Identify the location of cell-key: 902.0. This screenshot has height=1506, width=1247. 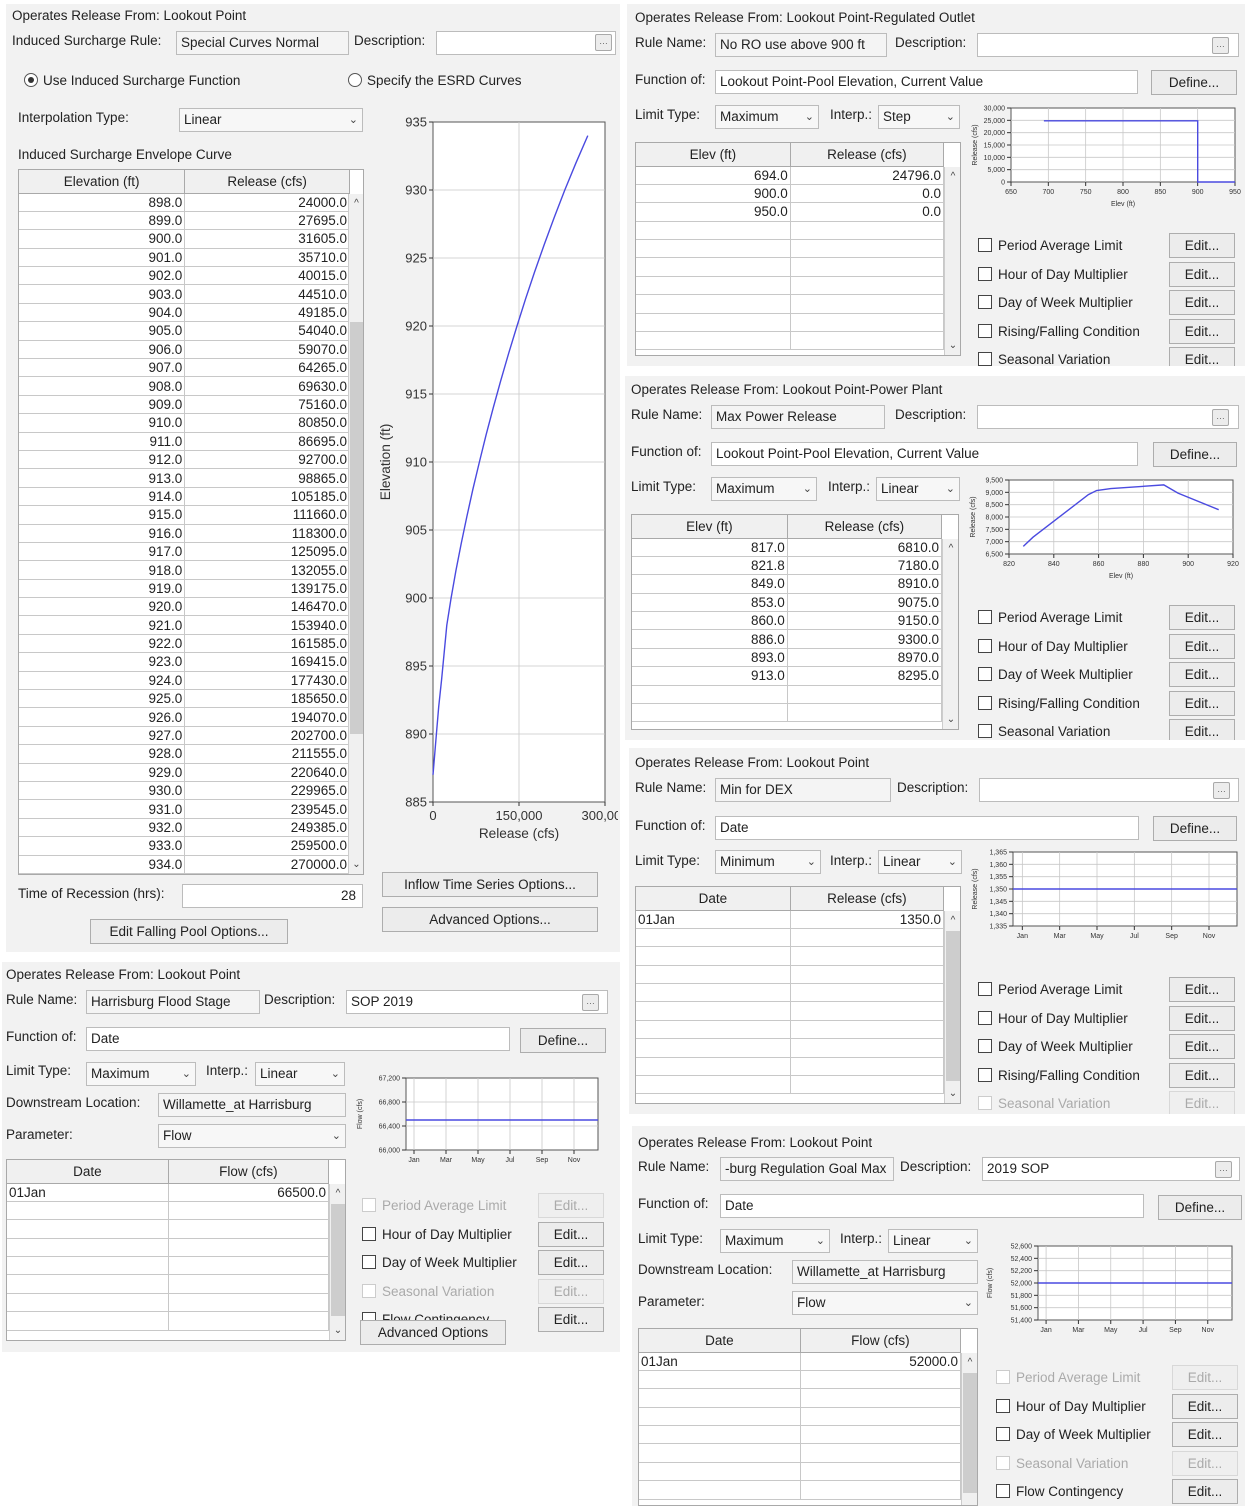
(102, 276).